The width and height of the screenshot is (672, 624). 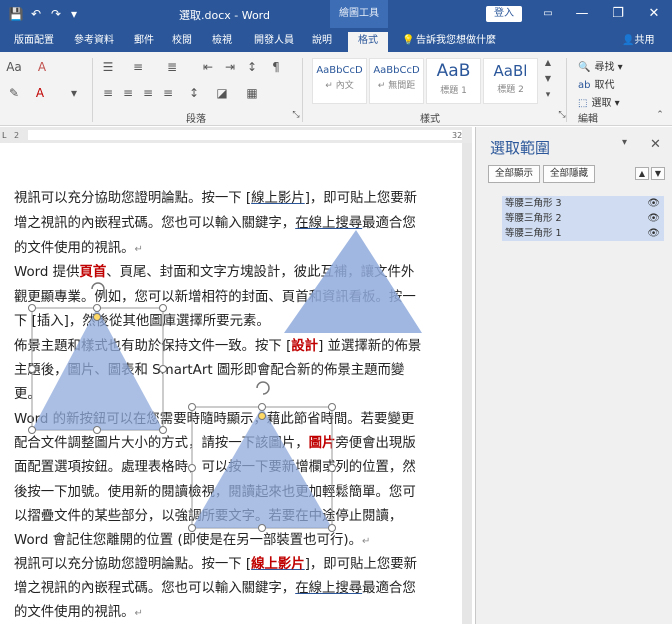 I want to click on styles-scroll-down-icon: ▼, so click(x=548, y=78).